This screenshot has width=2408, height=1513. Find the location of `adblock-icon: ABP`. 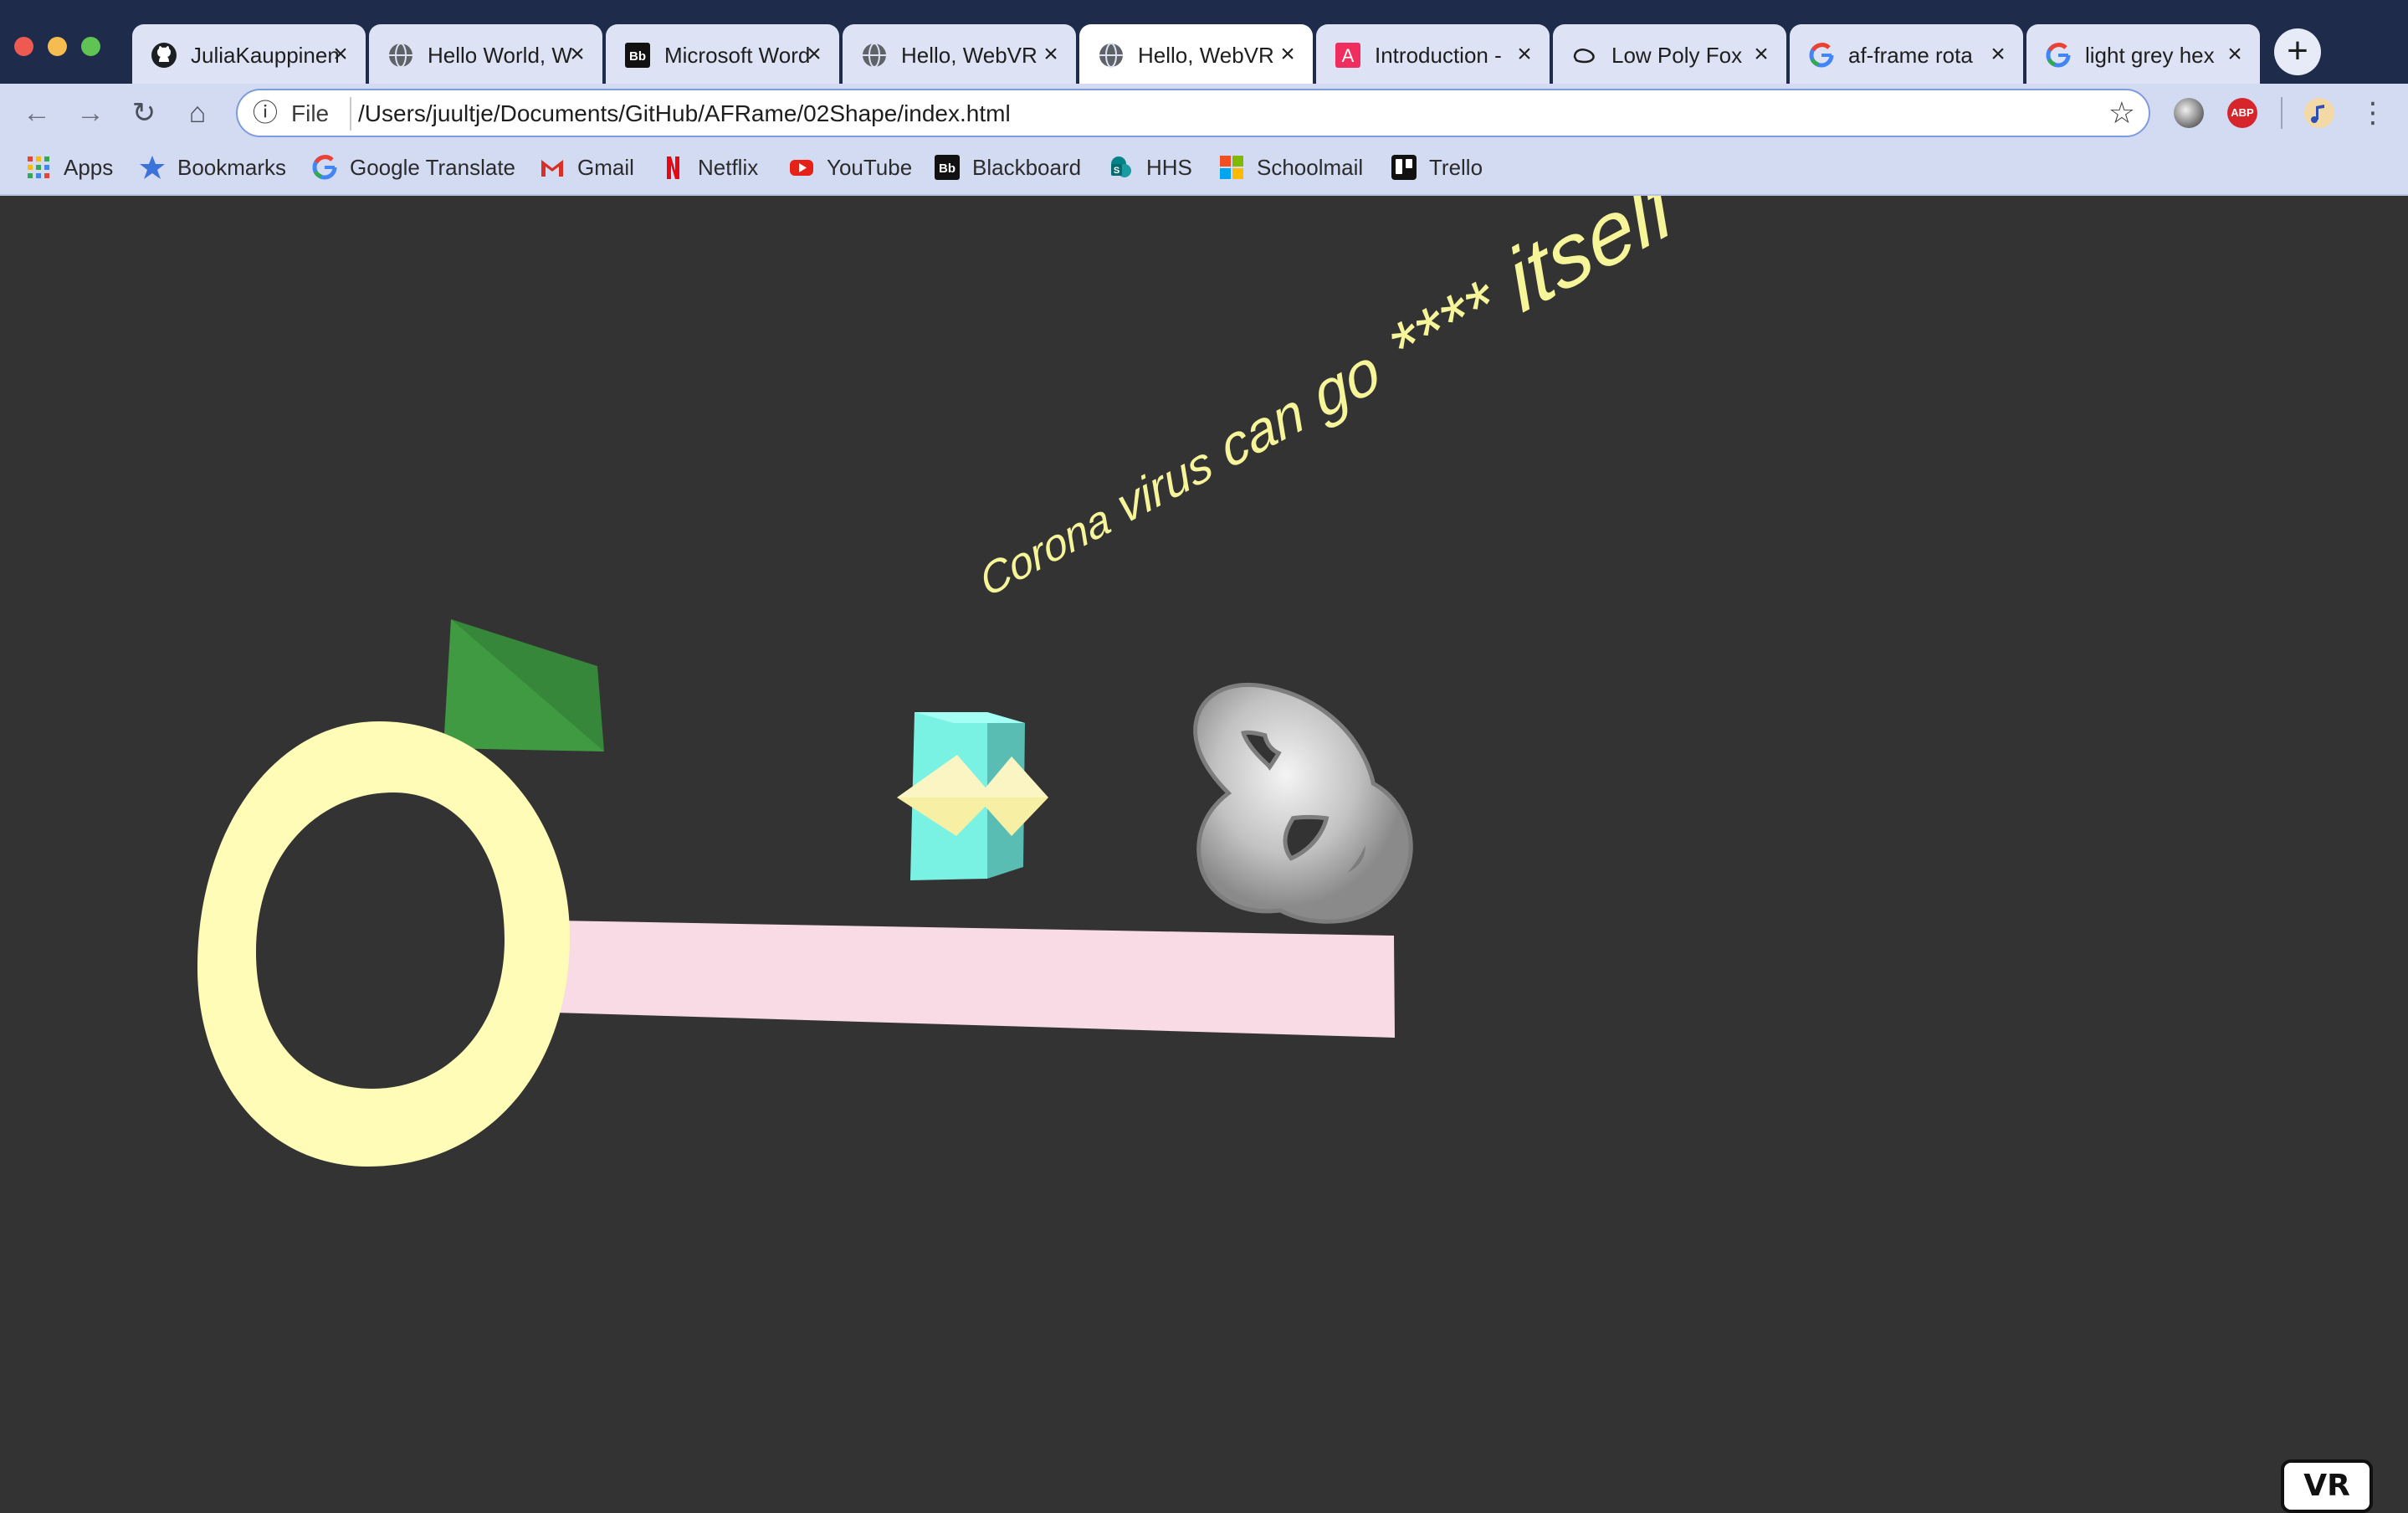

adblock-icon: ABP is located at coordinates (2242, 113).